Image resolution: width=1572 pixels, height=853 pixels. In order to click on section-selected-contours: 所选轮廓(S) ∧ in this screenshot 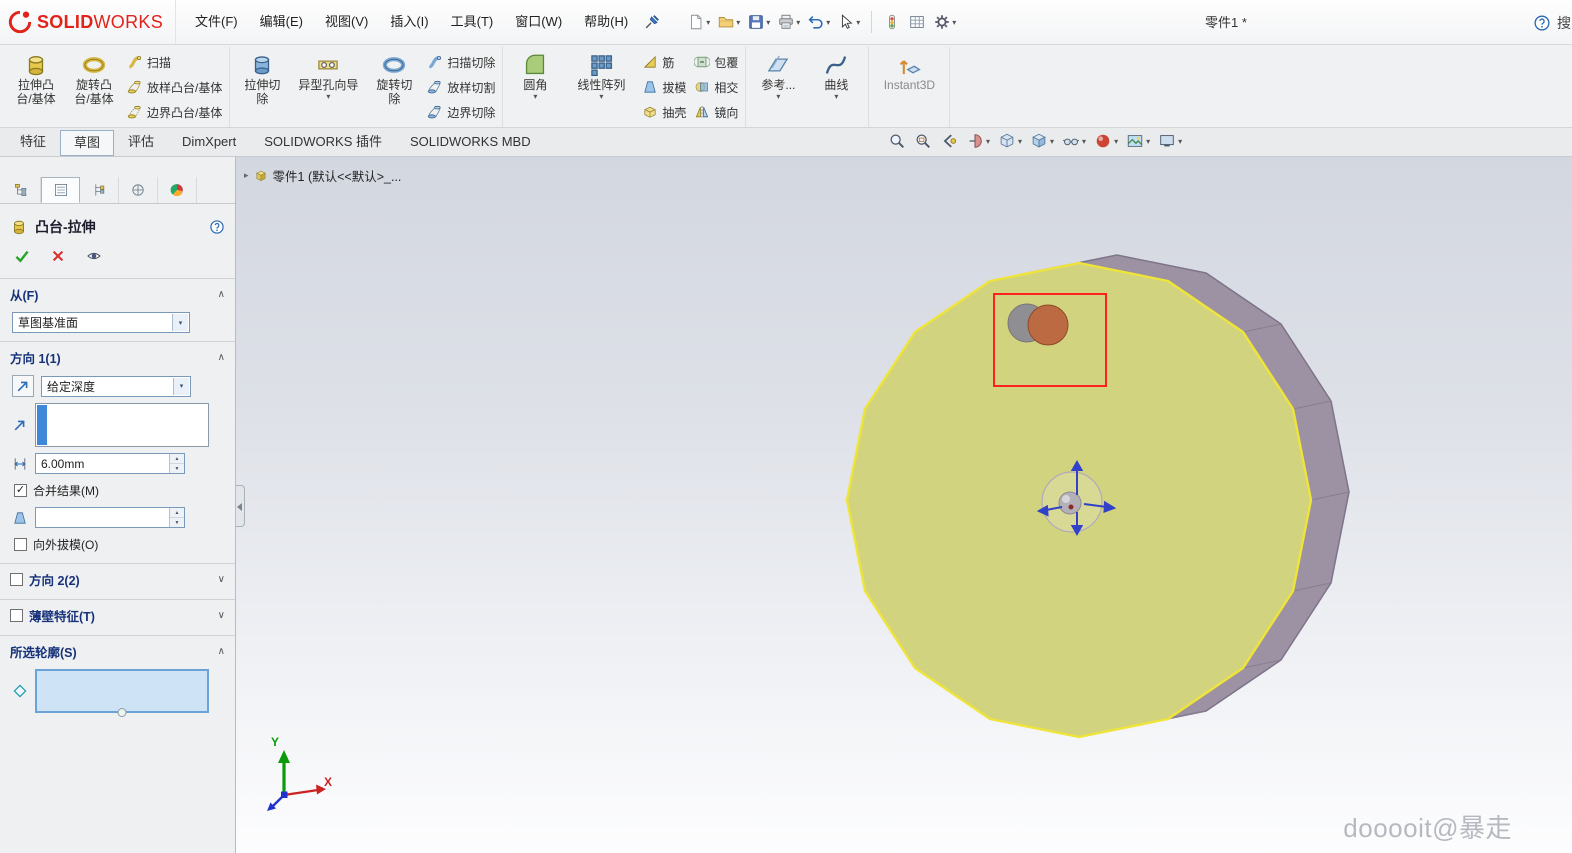, I will do `click(117, 650)`.